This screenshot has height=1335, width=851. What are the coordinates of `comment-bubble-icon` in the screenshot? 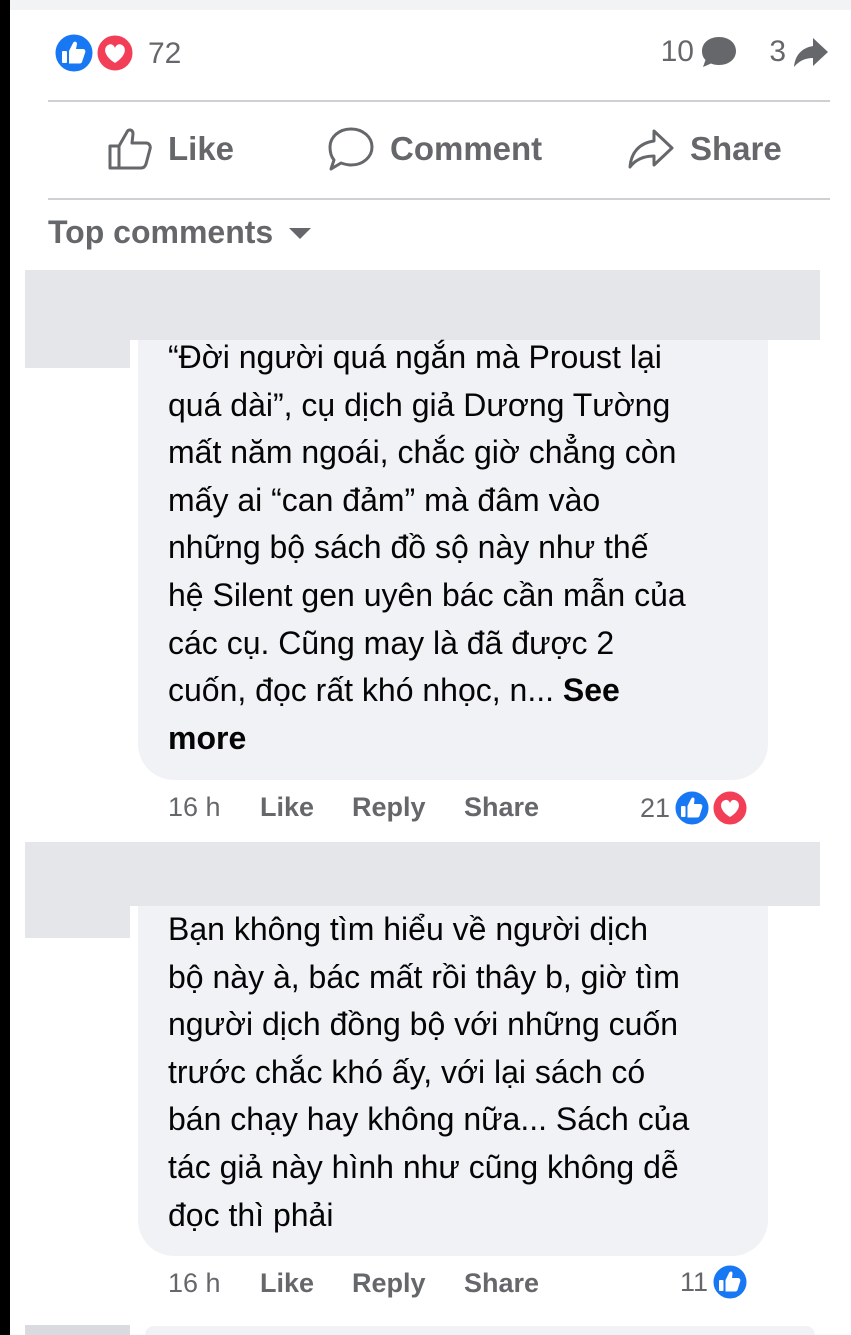 It's located at (719, 52).